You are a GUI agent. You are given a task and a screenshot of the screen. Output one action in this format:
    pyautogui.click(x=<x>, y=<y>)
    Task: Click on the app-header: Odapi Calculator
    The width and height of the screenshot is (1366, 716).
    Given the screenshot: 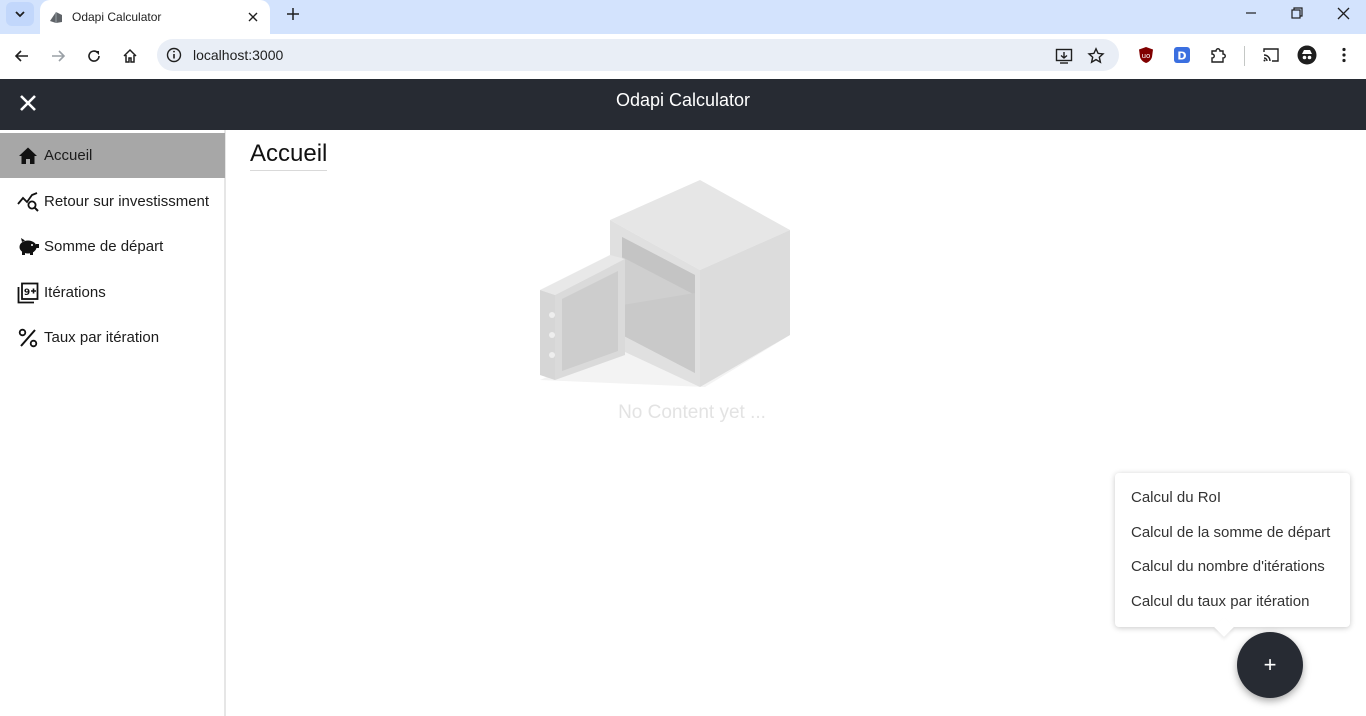 What is the action you would take?
    pyautogui.click(x=683, y=104)
    